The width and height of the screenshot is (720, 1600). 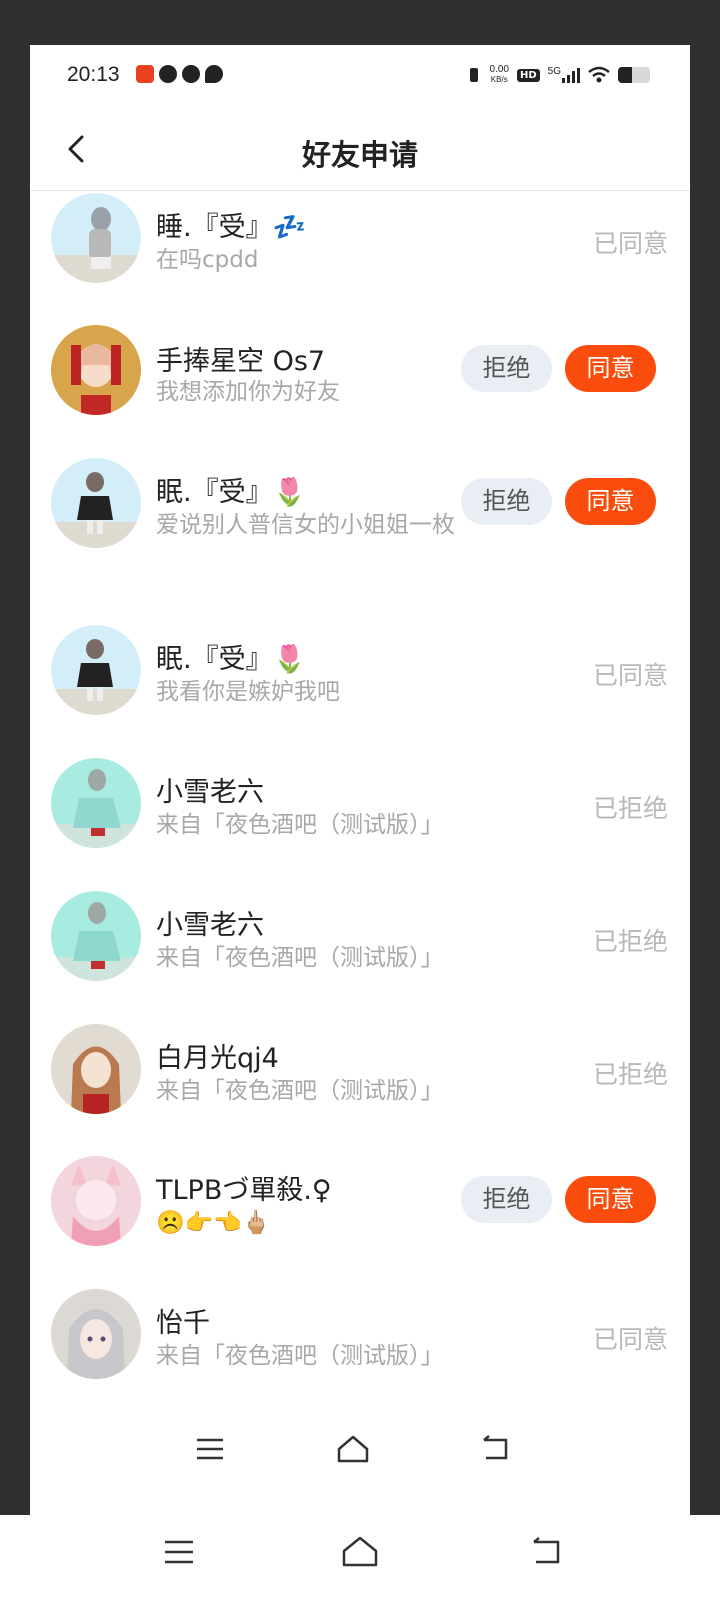 I want to click on top-bar: 好友申请, so click(x=360, y=149).